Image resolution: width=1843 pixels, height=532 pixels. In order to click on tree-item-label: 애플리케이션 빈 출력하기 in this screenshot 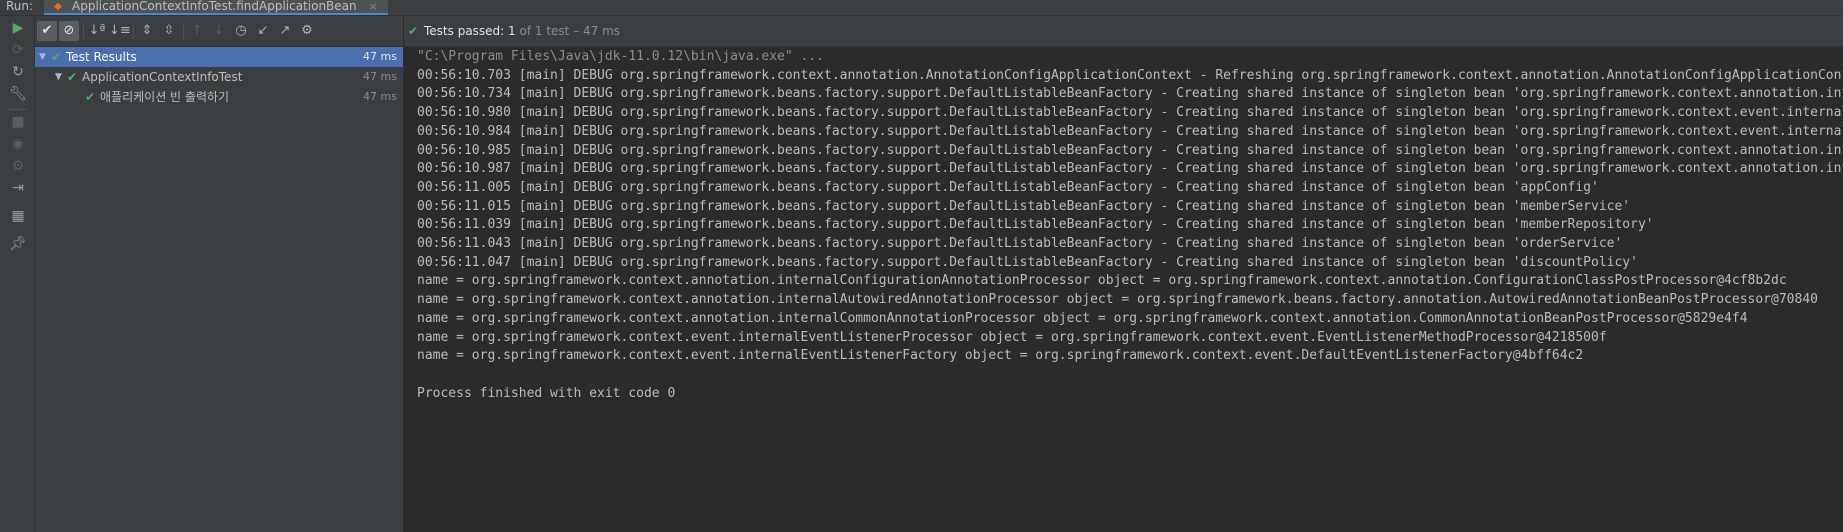, I will do `click(165, 97)`.